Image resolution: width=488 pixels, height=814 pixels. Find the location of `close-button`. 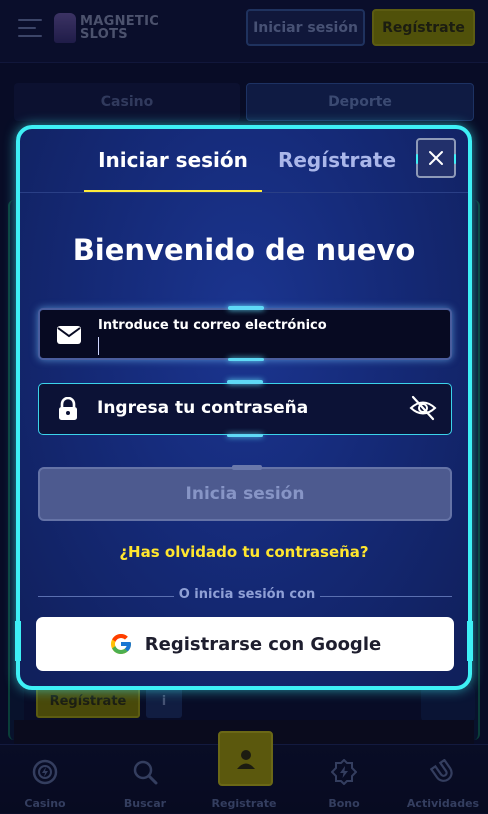

close-button is located at coordinates (436, 158).